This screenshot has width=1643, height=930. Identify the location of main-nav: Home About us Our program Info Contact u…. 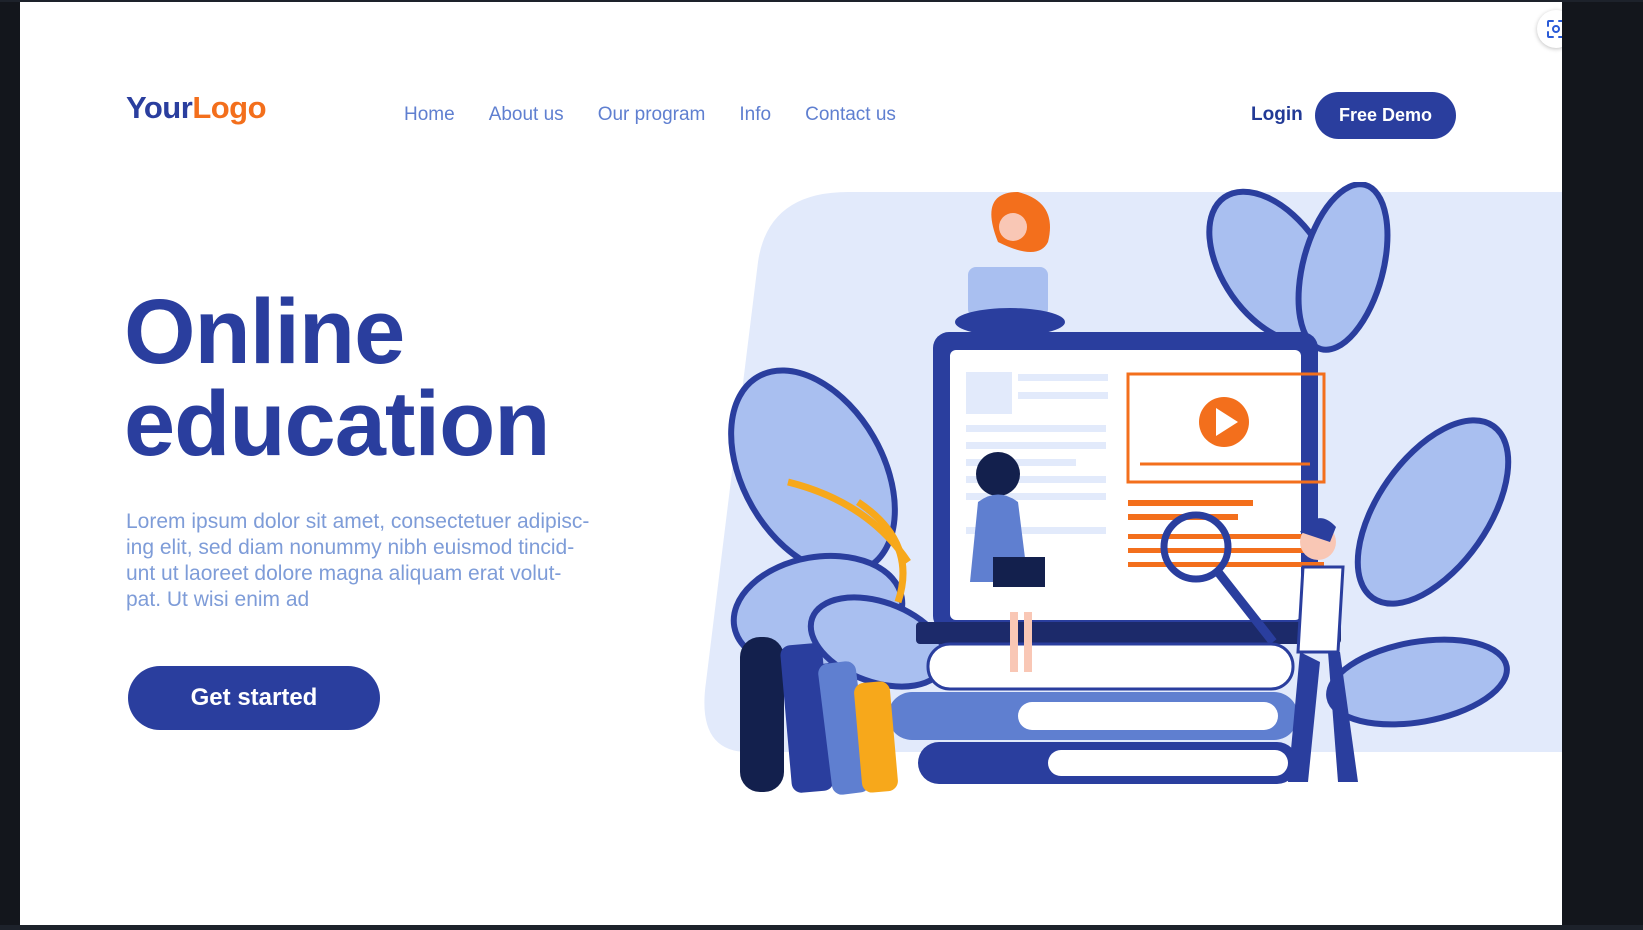
(650, 115).